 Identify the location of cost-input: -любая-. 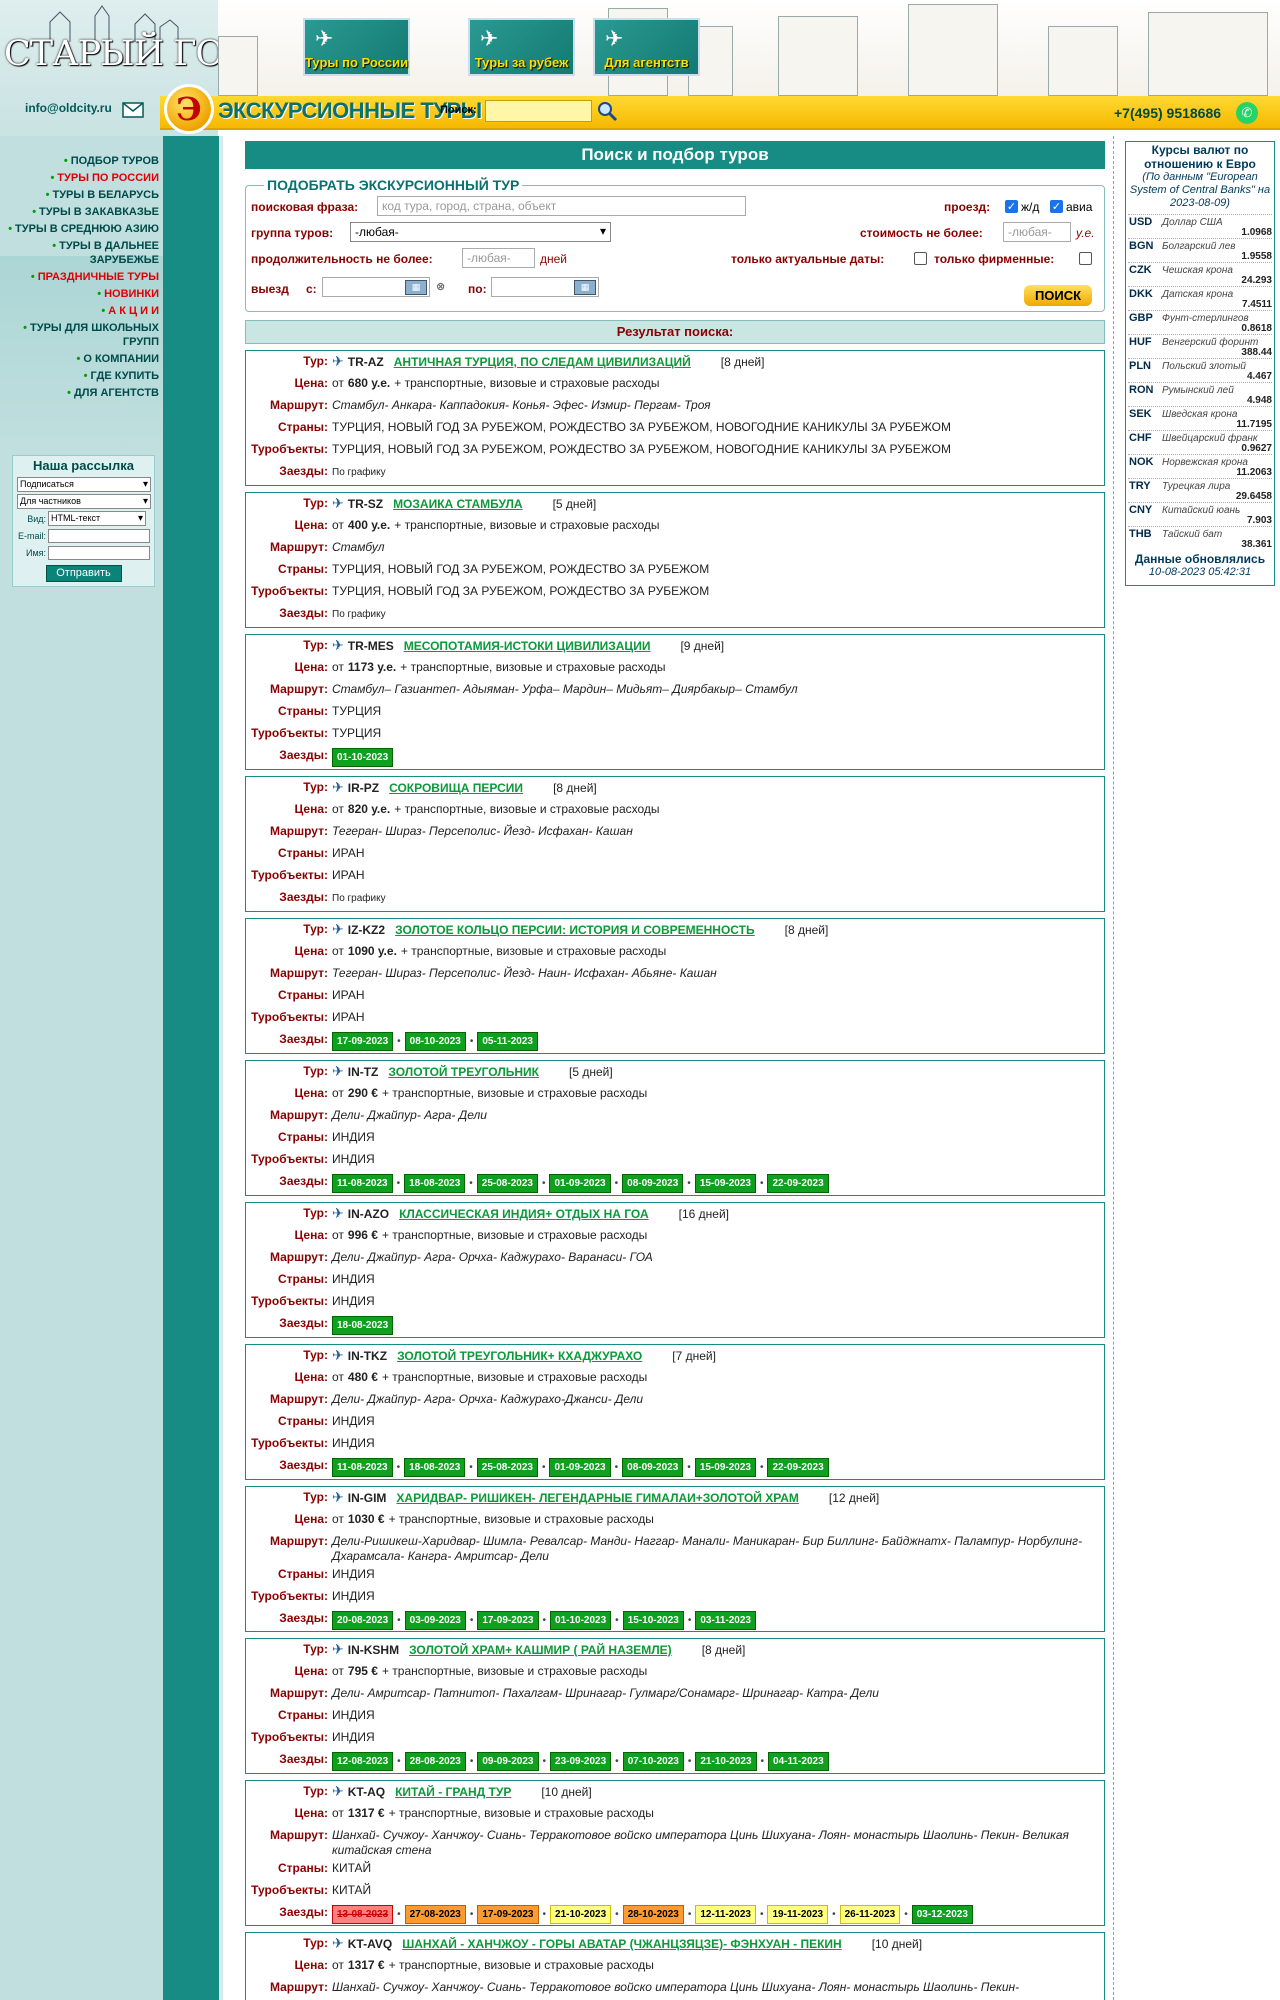
(1037, 232).